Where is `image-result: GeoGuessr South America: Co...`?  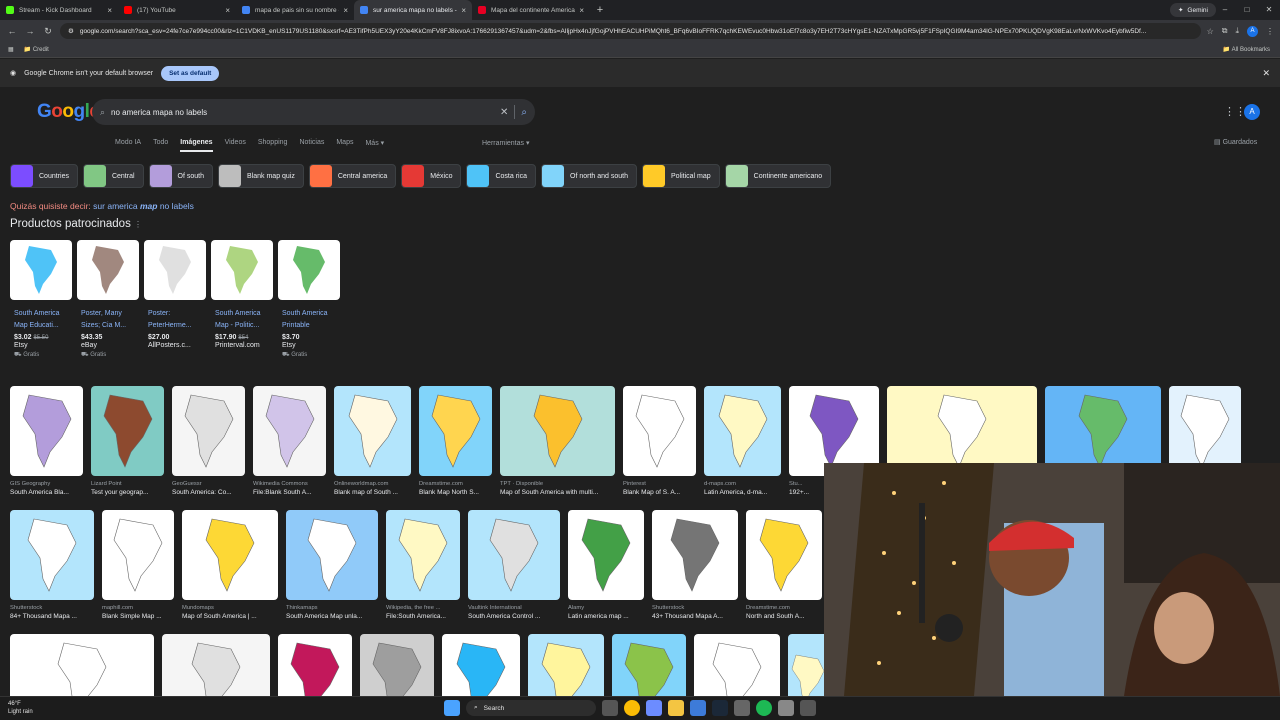
image-result: GeoGuessr South America: Co... is located at coordinates (208, 441).